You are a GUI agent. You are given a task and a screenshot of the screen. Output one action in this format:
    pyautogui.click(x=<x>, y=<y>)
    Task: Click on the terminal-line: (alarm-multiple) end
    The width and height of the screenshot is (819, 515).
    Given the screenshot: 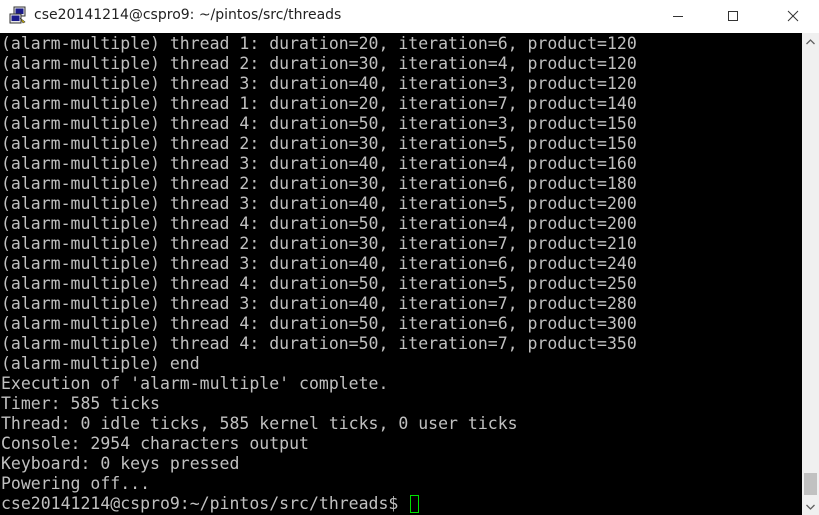 What is the action you would take?
    pyautogui.click(x=100, y=363)
    